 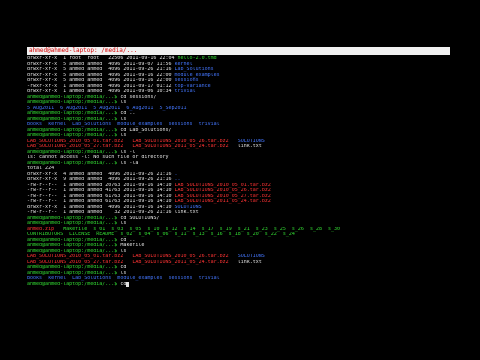 What do you see at coordinates (177, 179) in the screenshot?
I see `directory-name: ..` at bounding box center [177, 179].